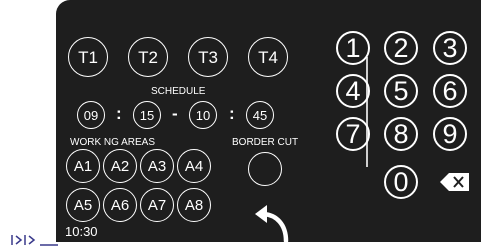  Describe the element at coordinates (120, 205) in the screenshot. I see `area-button-a6: A6` at that location.